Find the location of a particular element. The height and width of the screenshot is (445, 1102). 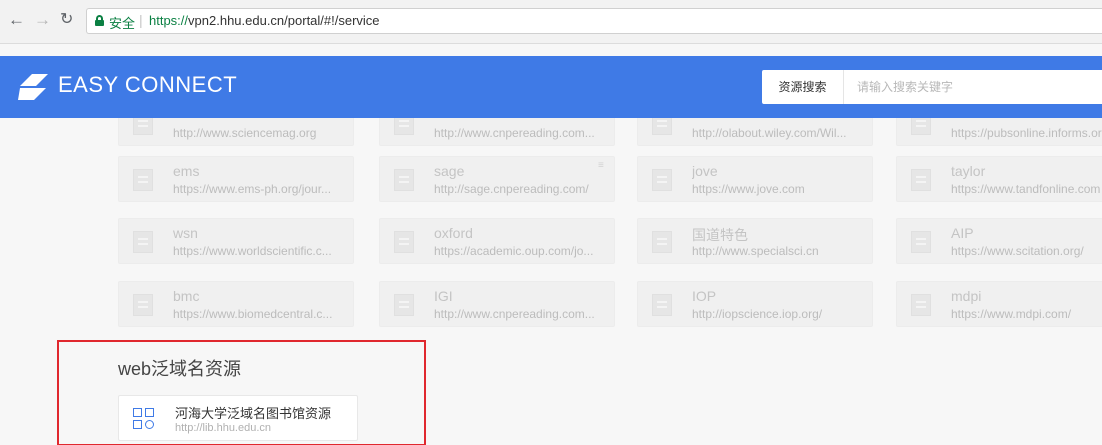

resource-card: http://www.sciencemag.org is located at coordinates (236, 132).